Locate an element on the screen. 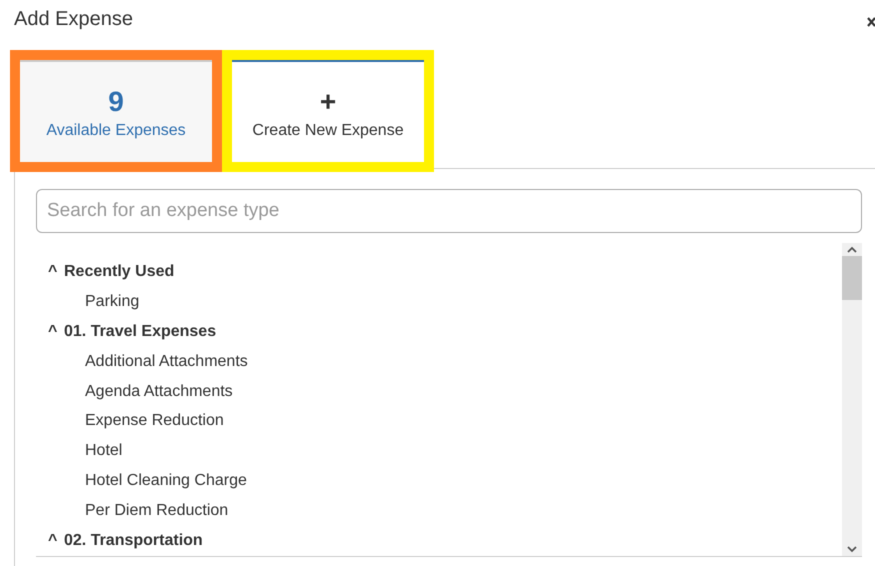 The image size is (875, 566). group-label: 02. Transportation is located at coordinates (133, 541).